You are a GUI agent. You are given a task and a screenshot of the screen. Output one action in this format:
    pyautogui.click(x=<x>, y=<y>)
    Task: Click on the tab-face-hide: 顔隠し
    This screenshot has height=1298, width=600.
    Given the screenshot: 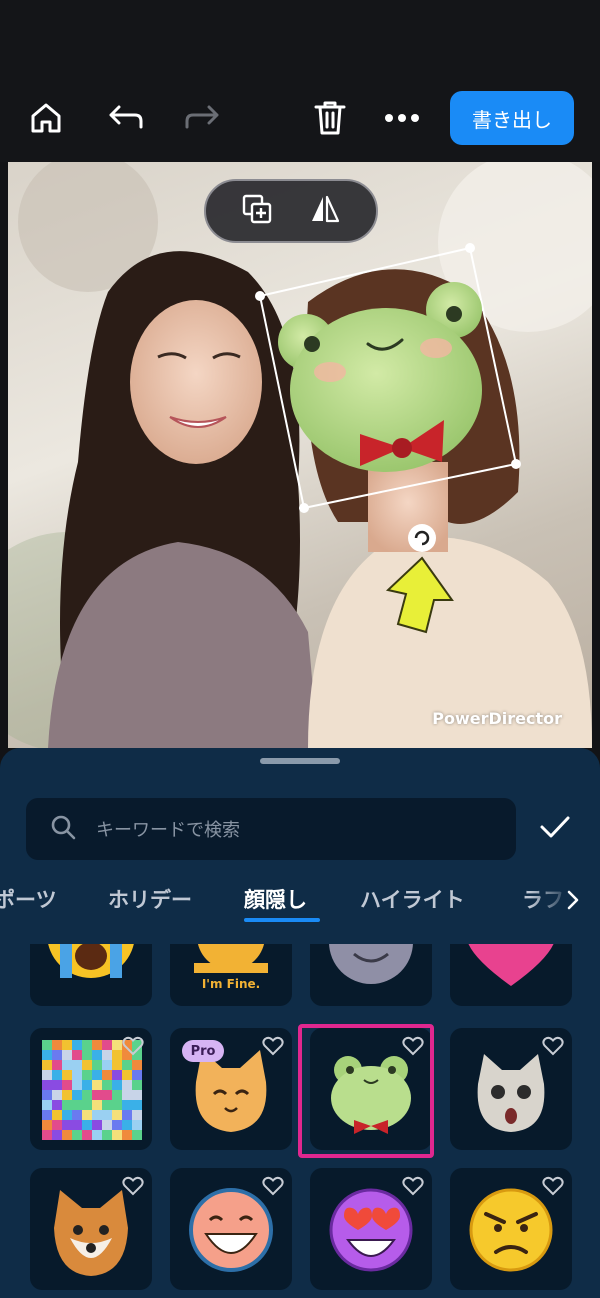 What is the action you would take?
    pyautogui.click(x=275, y=899)
    